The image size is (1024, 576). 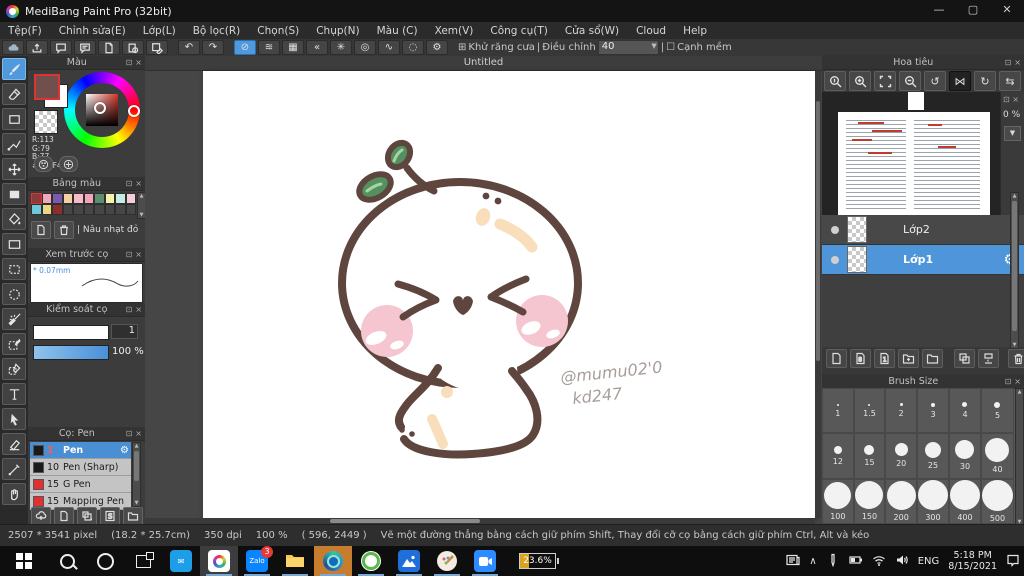 What do you see at coordinates (397, 31) in the screenshot?
I see `menu-color: Màu (C)` at bounding box center [397, 31].